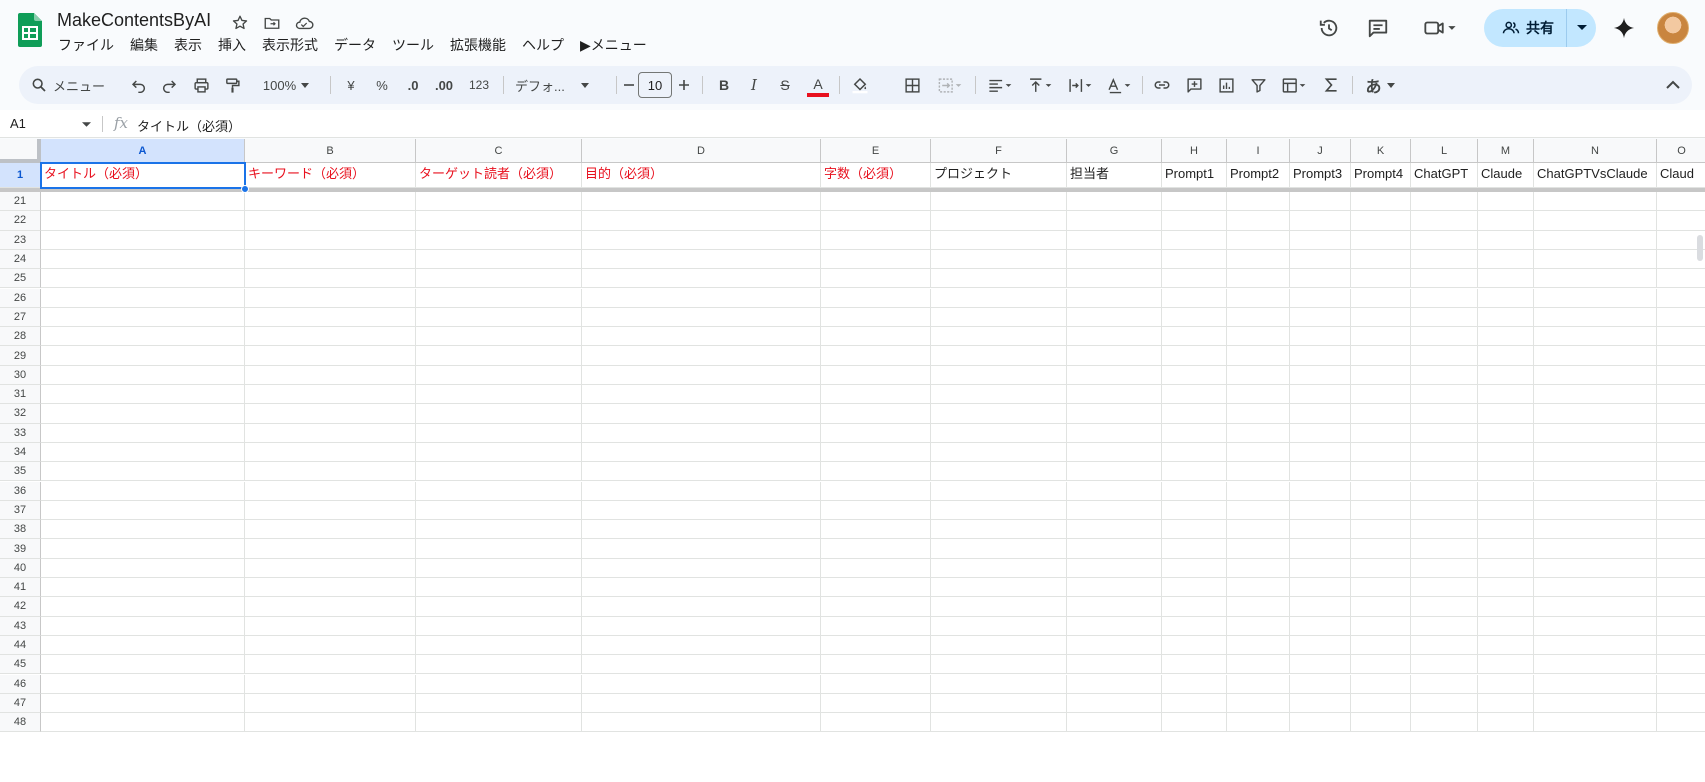 This screenshot has width=1705, height=782. What do you see at coordinates (1381, 151) in the screenshot?
I see `column-header: K` at bounding box center [1381, 151].